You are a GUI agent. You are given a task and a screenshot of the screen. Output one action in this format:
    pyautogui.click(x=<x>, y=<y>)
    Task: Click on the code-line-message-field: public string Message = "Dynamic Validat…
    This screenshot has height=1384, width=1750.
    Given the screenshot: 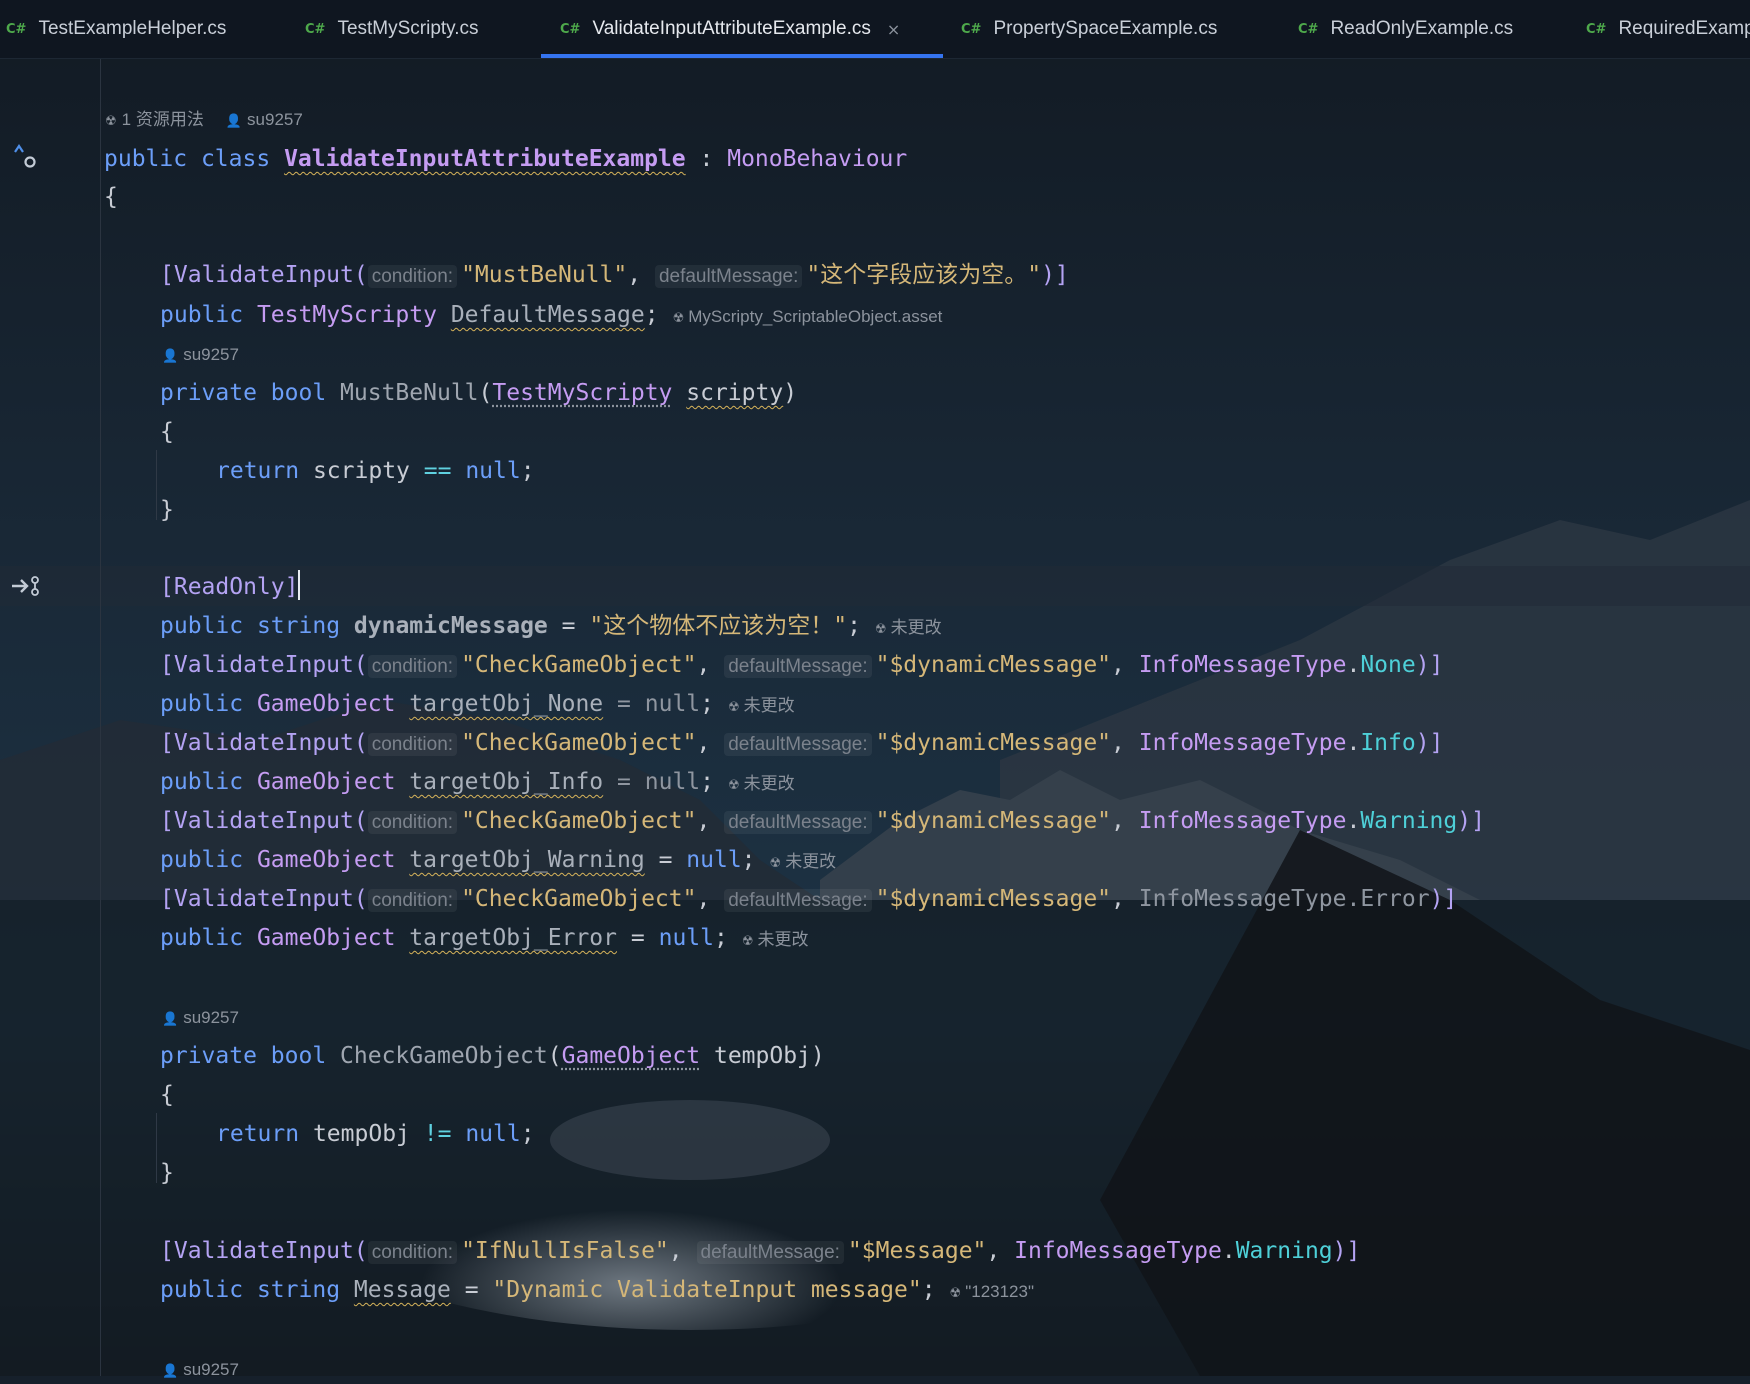 What is the action you would take?
    pyautogui.click(x=597, y=1290)
    